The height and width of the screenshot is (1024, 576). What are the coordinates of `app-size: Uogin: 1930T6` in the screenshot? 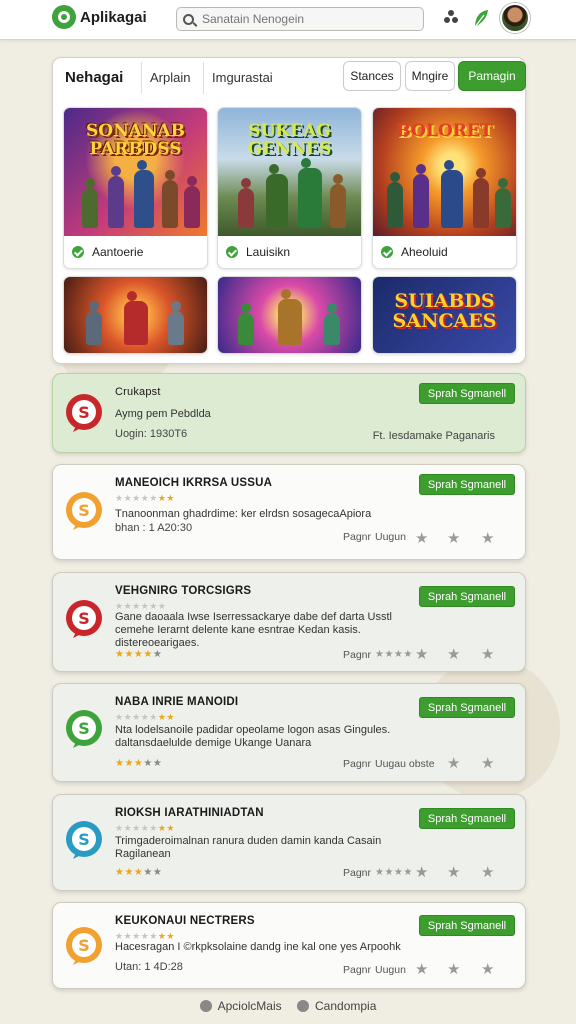 It's located at (151, 434).